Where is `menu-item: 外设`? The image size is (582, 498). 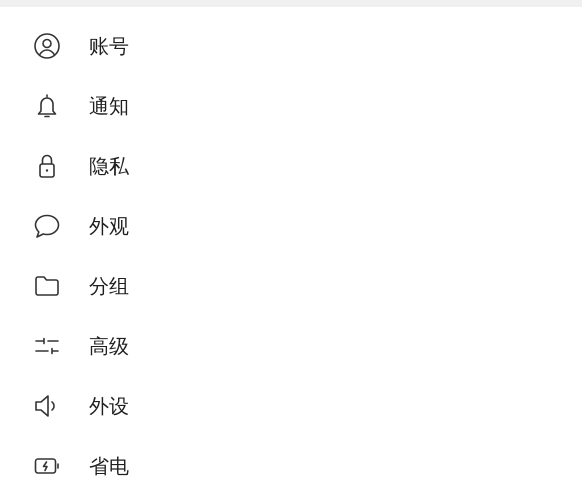 menu-item: 外设 is located at coordinates (291, 406).